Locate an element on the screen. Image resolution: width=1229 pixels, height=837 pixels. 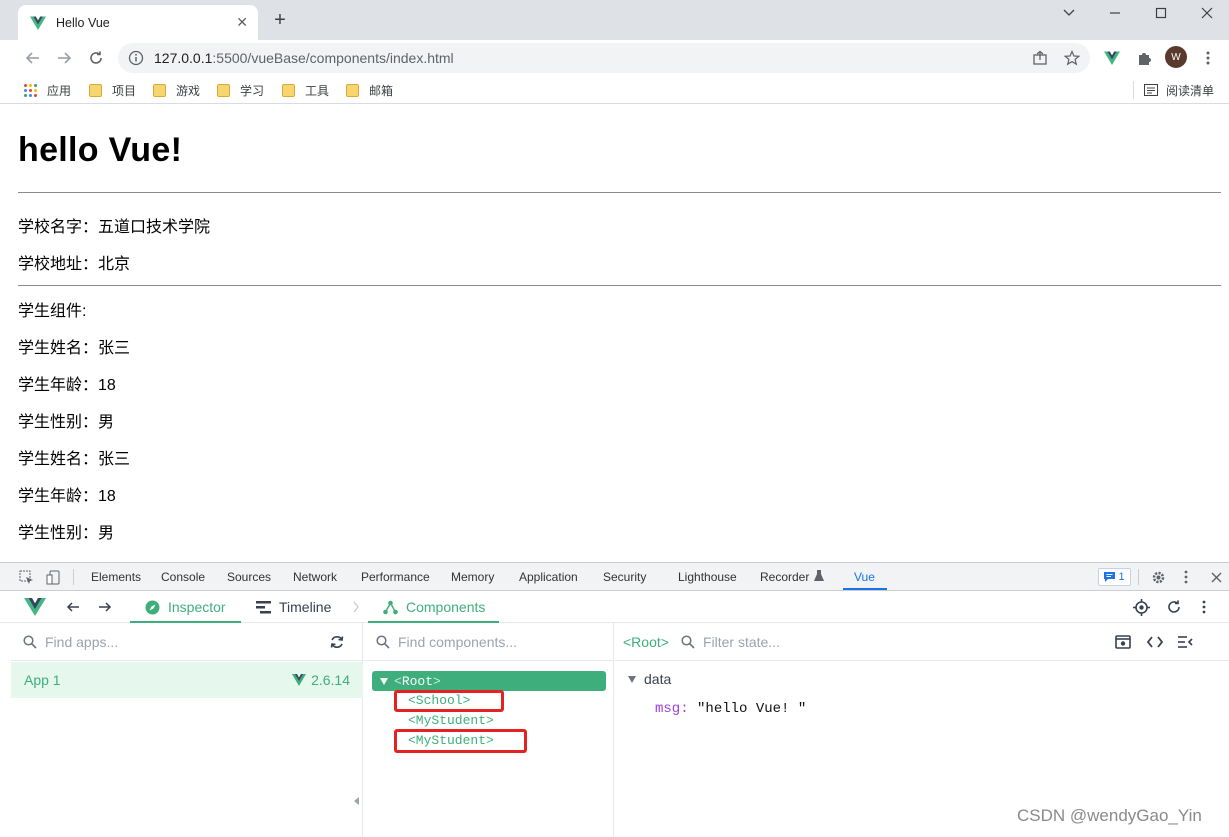
devtools-menu-icon is located at coordinates (1186, 577).